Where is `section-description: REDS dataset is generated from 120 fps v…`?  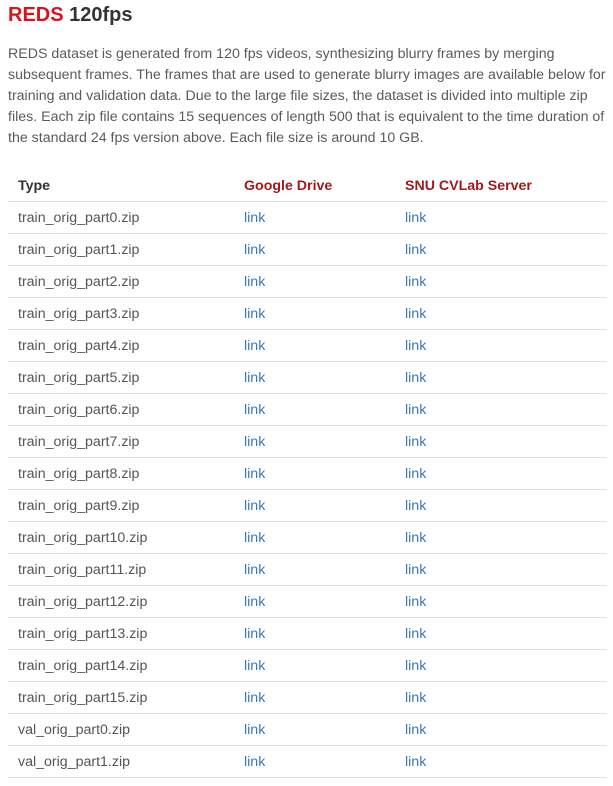 section-description: REDS dataset is generated from 120 fps v… is located at coordinates (307, 96).